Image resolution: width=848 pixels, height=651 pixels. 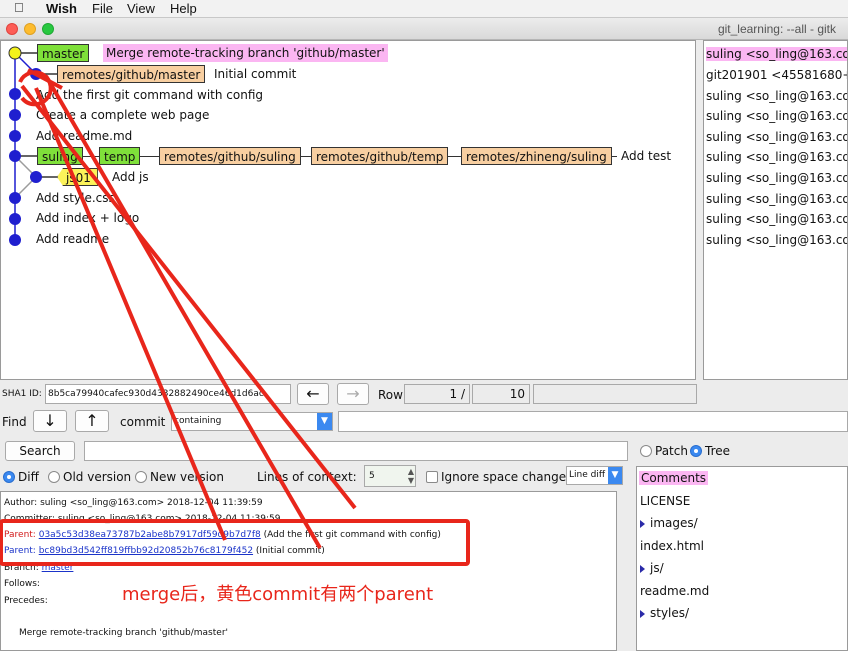 I want to click on menu-help: Help, so click(x=183, y=8).